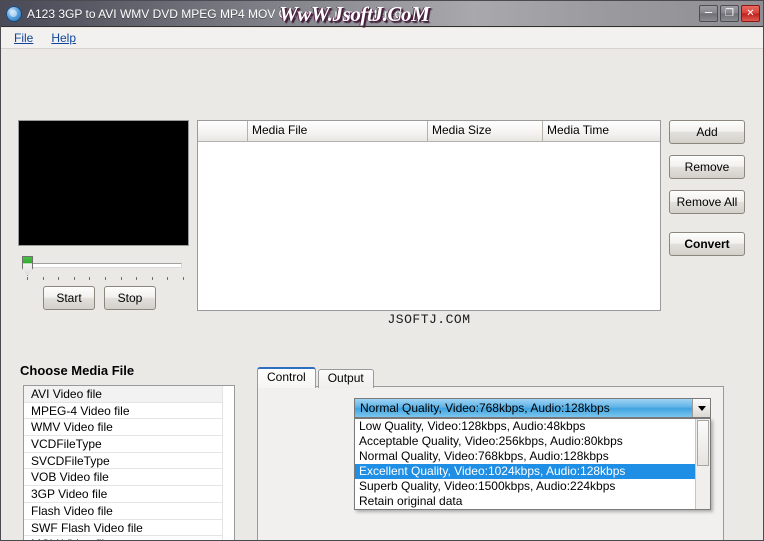  I want to click on column-header-media-file: Media File, so click(338, 131).